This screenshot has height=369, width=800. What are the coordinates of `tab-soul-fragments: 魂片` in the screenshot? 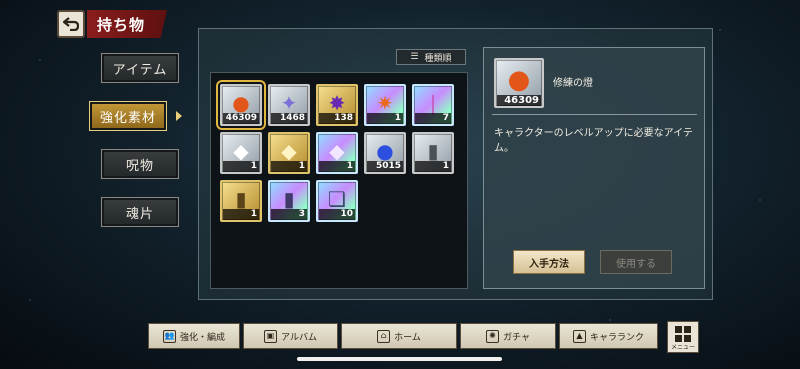 It's located at (140, 212).